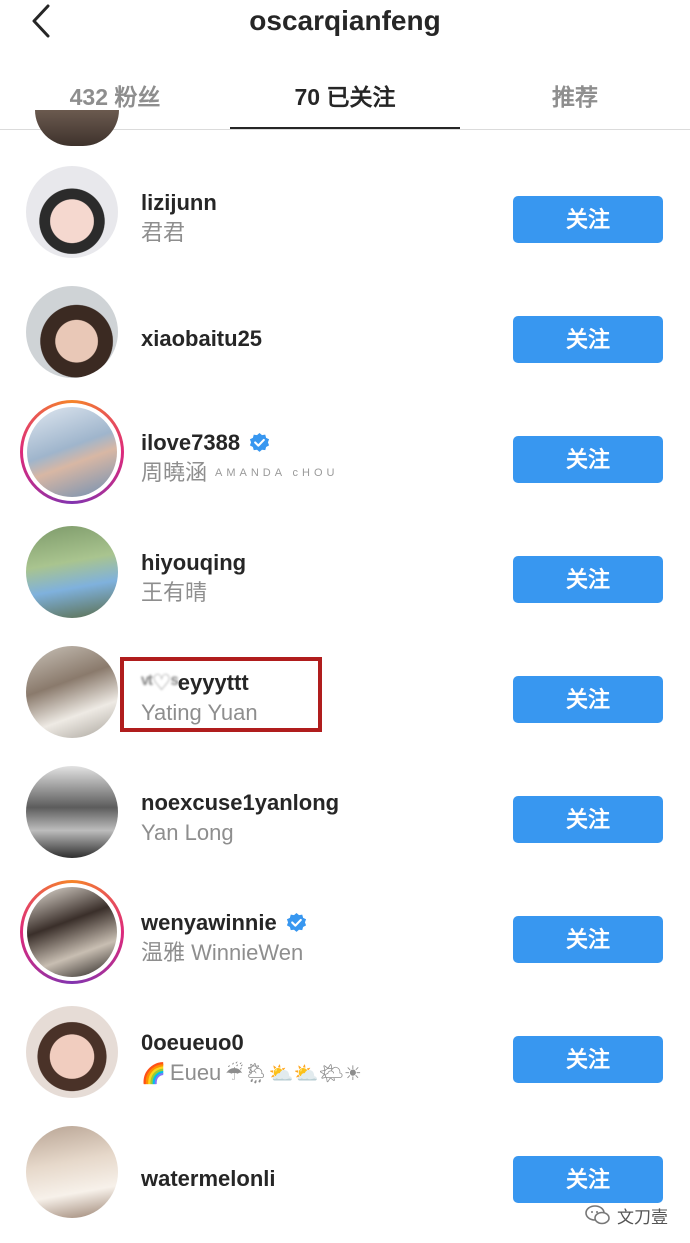  I want to click on watermark: 文刀壹, so click(626, 1215).